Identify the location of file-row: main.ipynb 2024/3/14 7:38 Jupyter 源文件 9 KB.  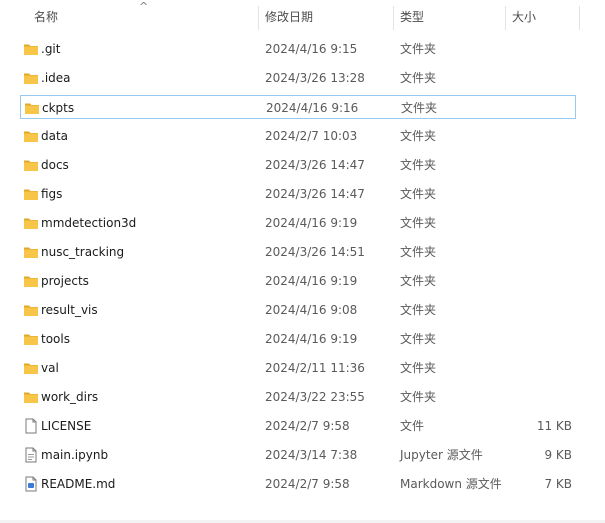
(298, 455).